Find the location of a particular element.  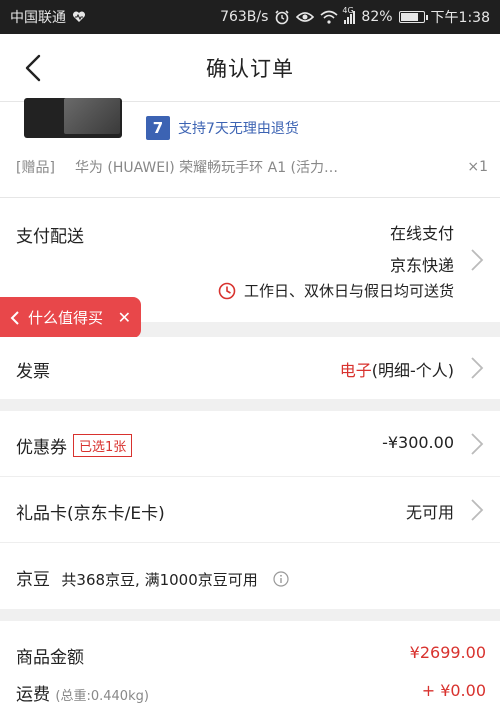

seven-day-return-icon: 7 is located at coordinates (158, 128).